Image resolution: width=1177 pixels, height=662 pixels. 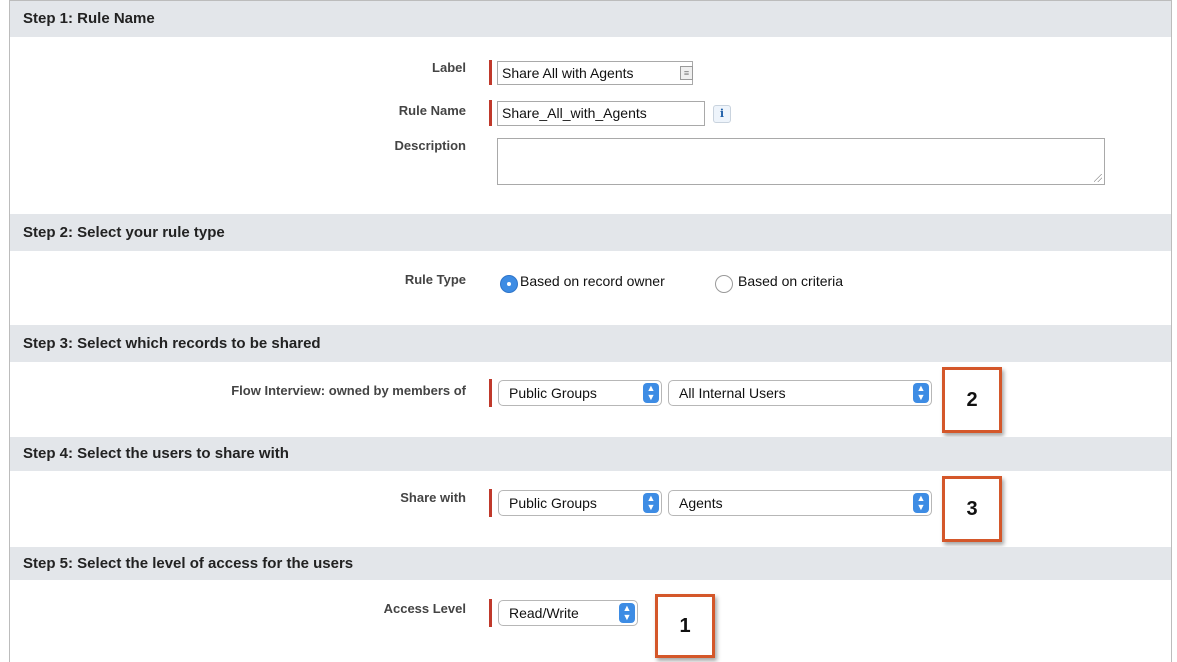 I want to click on rule-name-input-value: Share_All_with_Agents, so click(x=574, y=113).